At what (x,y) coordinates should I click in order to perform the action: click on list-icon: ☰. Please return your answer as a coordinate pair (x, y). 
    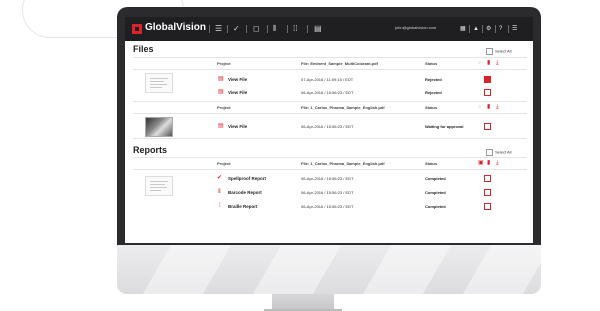
    Looking at the image, I should click on (514, 29).